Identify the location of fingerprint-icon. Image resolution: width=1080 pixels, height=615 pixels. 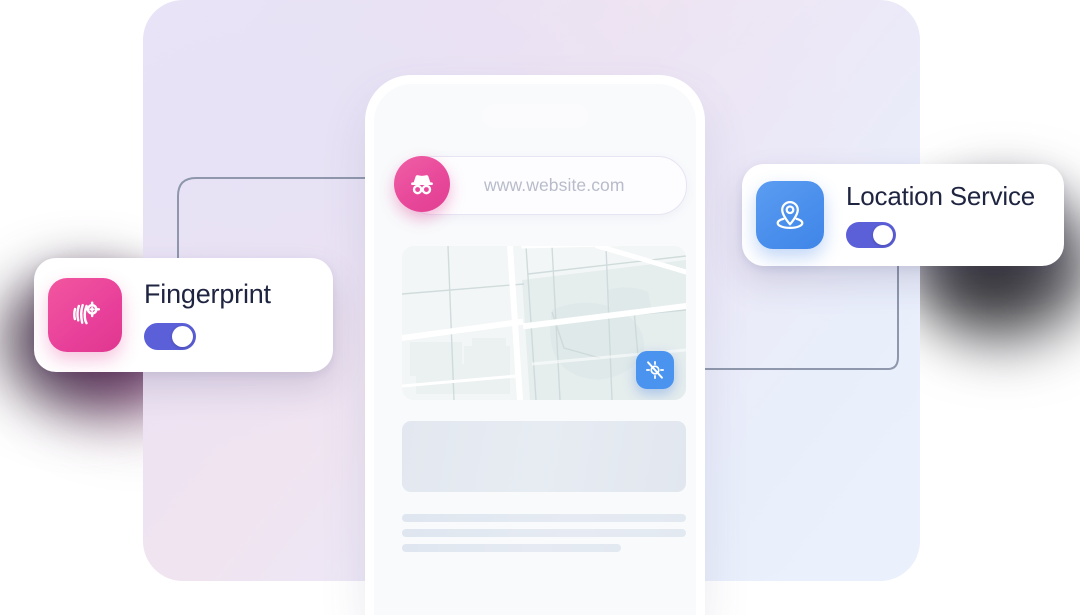
(85, 315).